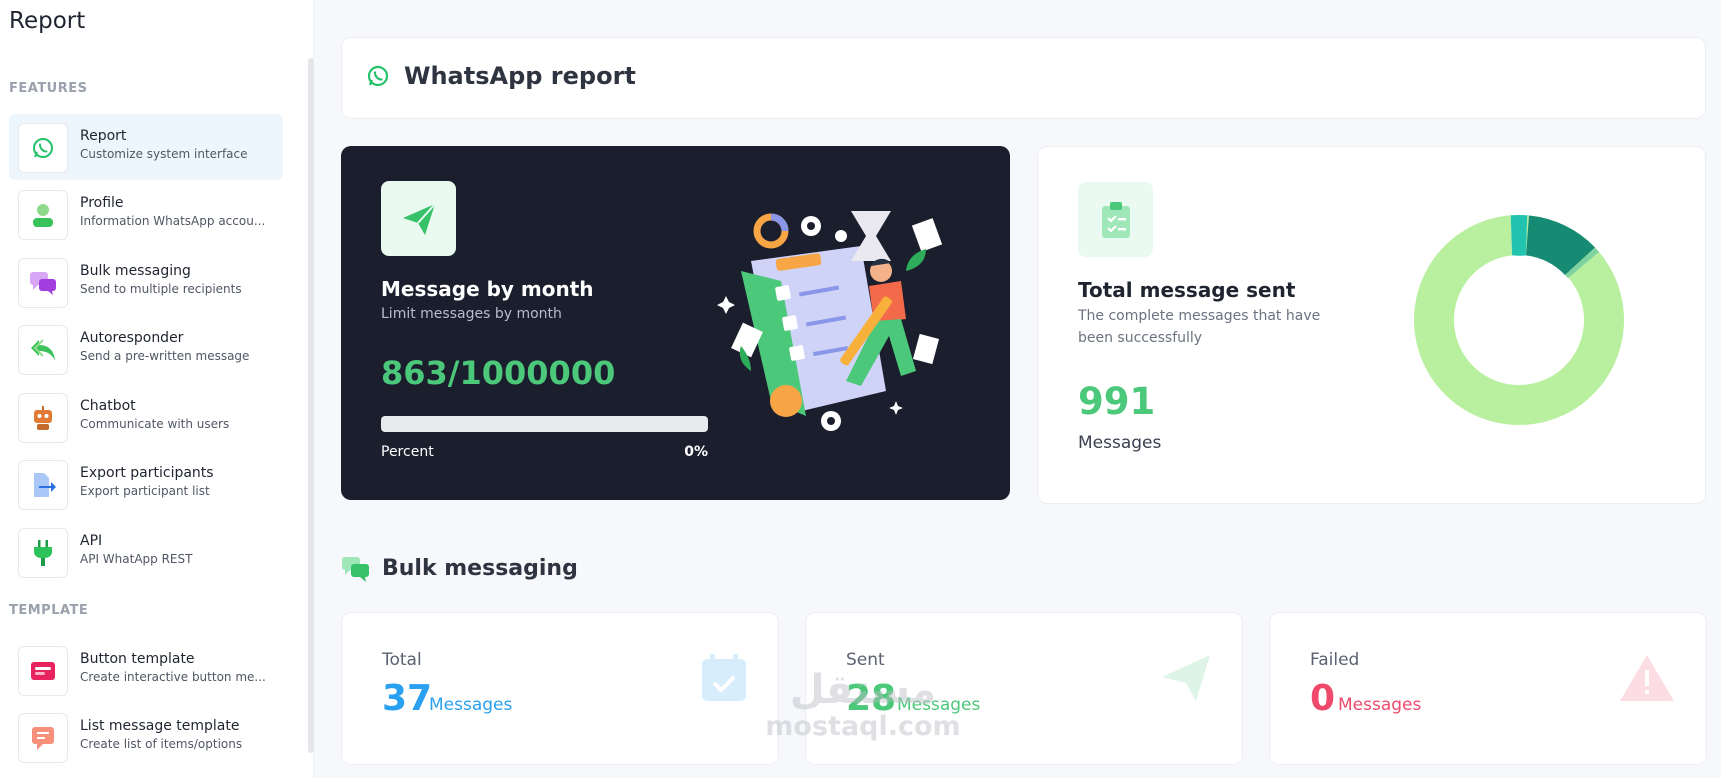  I want to click on sidebar-item-label: Chatbot, so click(108, 406).